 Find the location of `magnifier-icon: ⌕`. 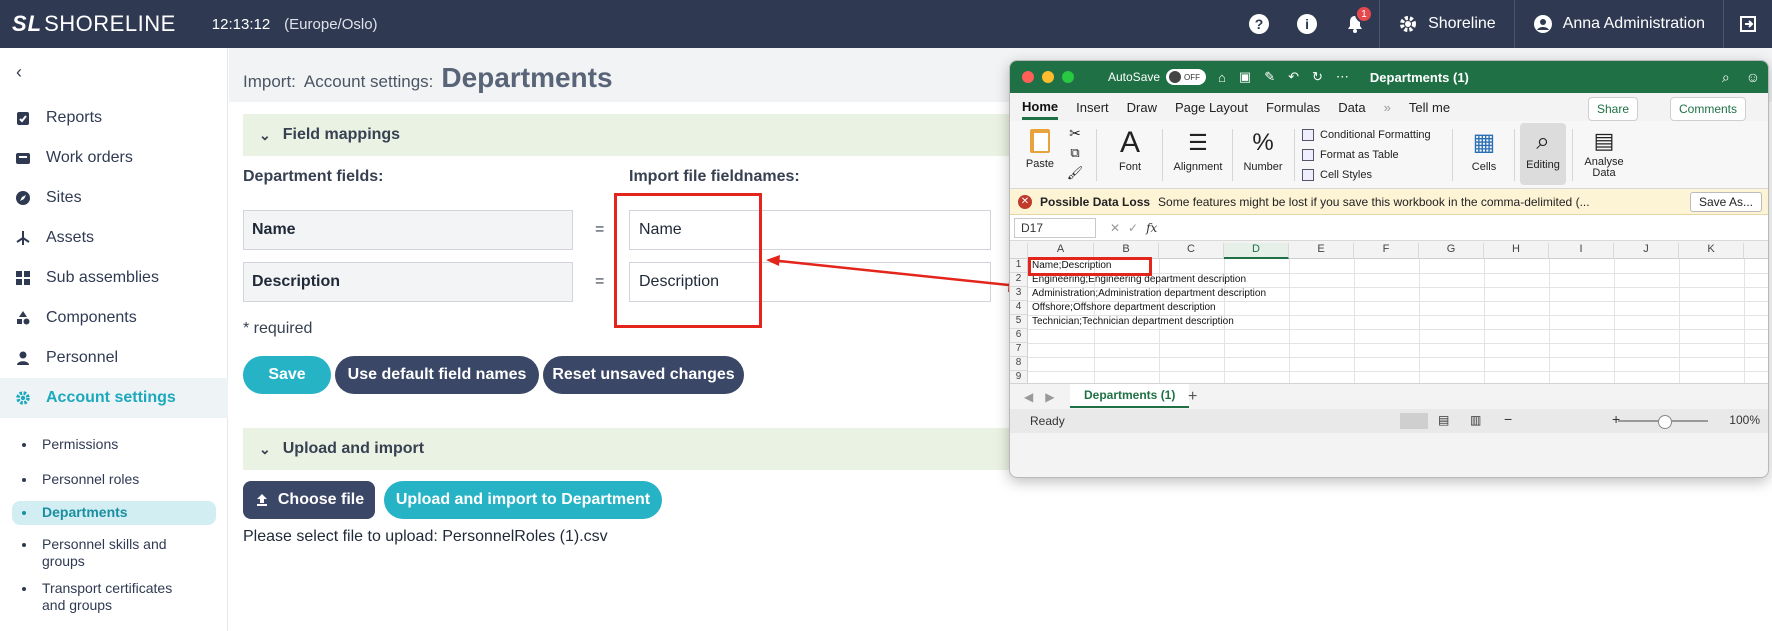

magnifier-icon: ⌕ is located at coordinates (1543, 141).